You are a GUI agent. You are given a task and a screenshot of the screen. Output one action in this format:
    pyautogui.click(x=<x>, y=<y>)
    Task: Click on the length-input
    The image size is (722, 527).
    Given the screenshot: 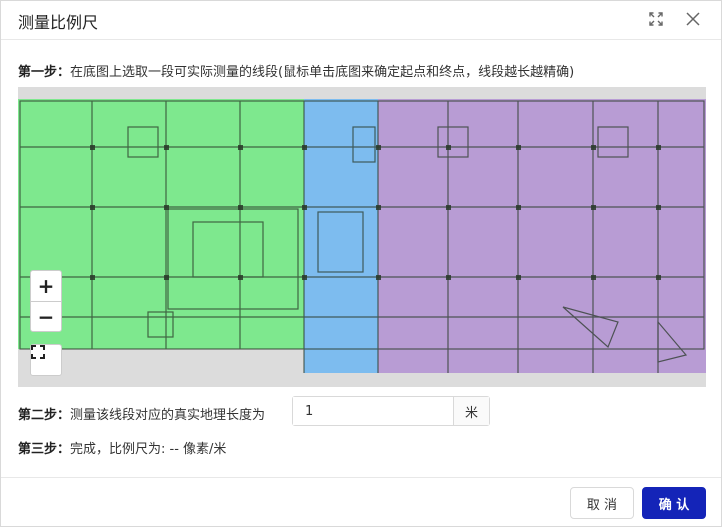 What is the action you would take?
    pyautogui.click(x=373, y=411)
    